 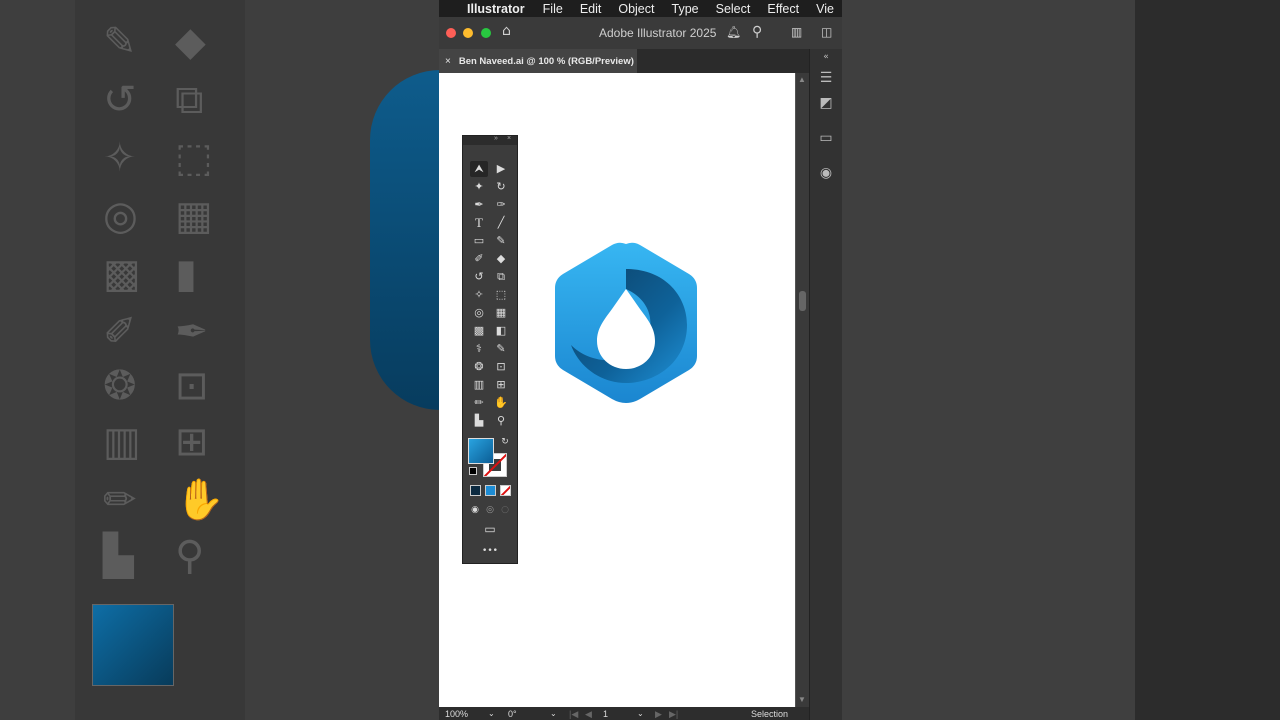 What do you see at coordinates (479, 349) in the screenshot?
I see `eyedropper-tool-icon: ⚕` at bounding box center [479, 349].